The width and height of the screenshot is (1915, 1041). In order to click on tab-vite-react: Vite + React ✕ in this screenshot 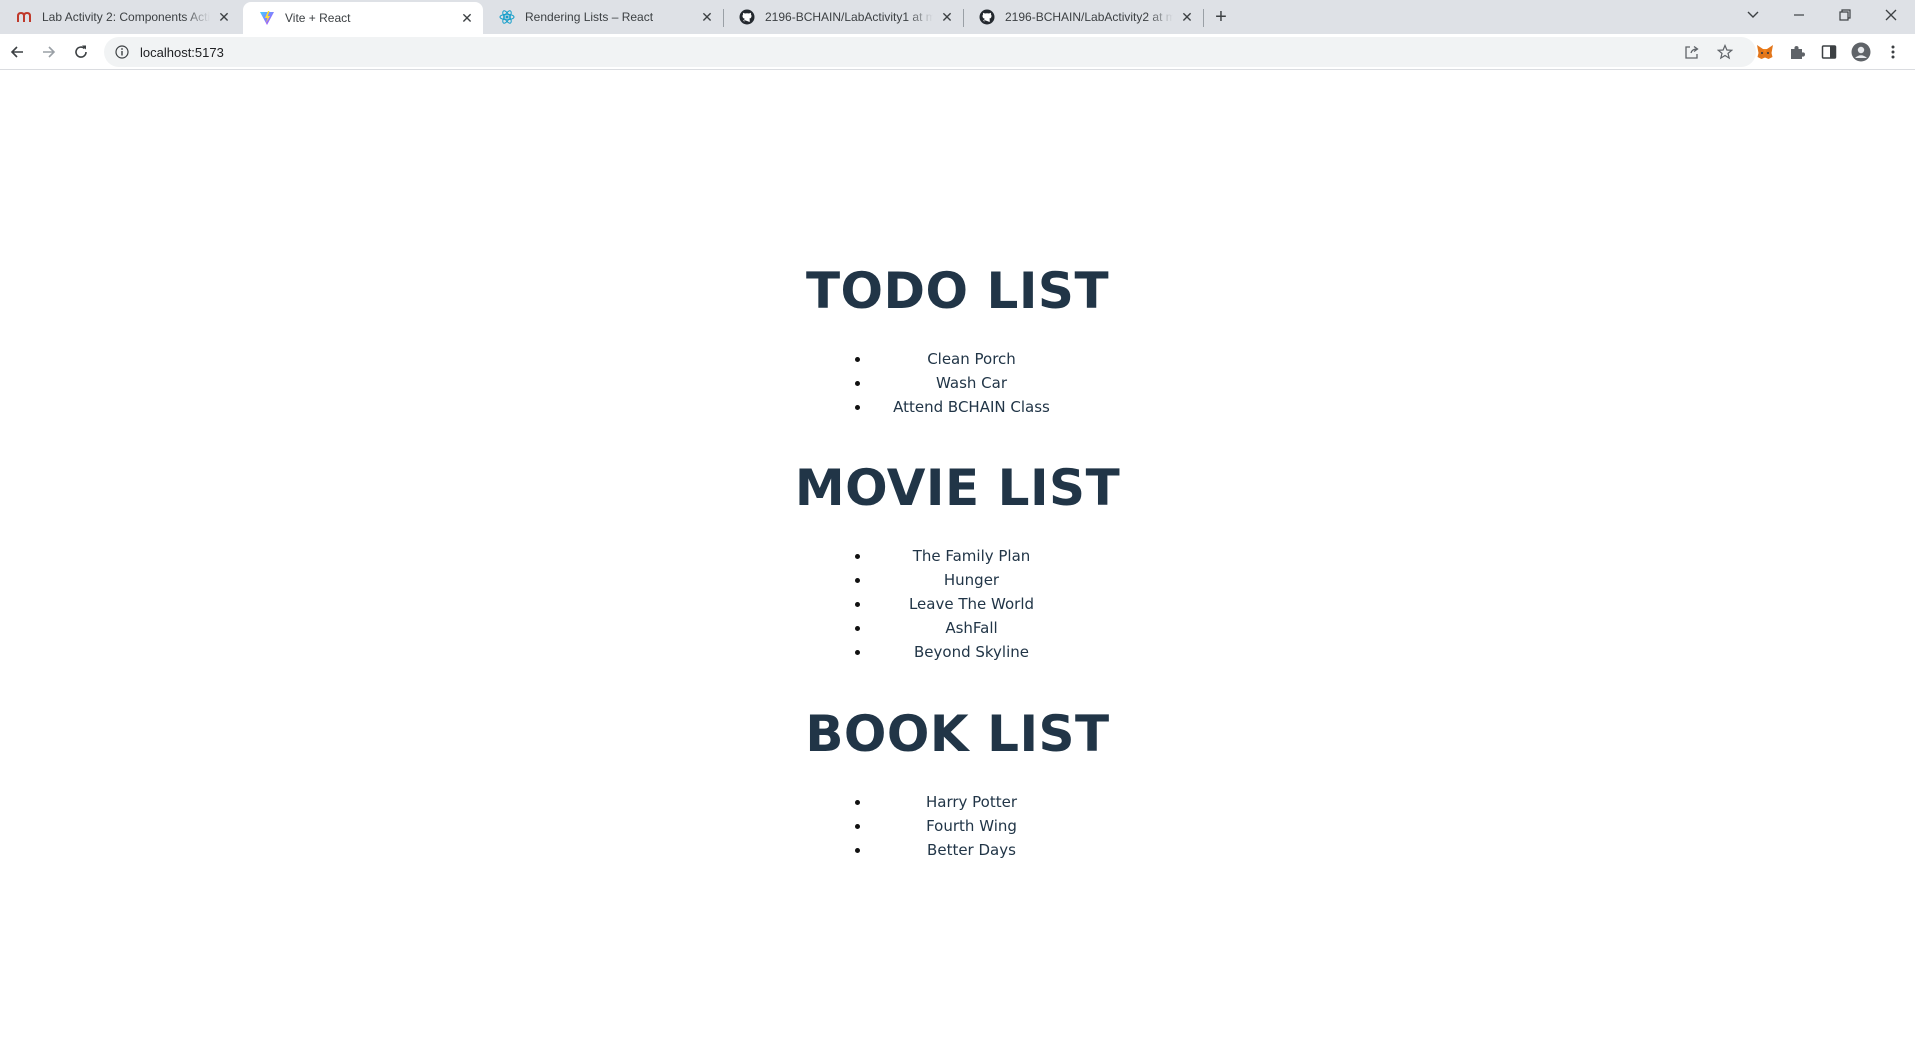, I will do `click(363, 18)`.